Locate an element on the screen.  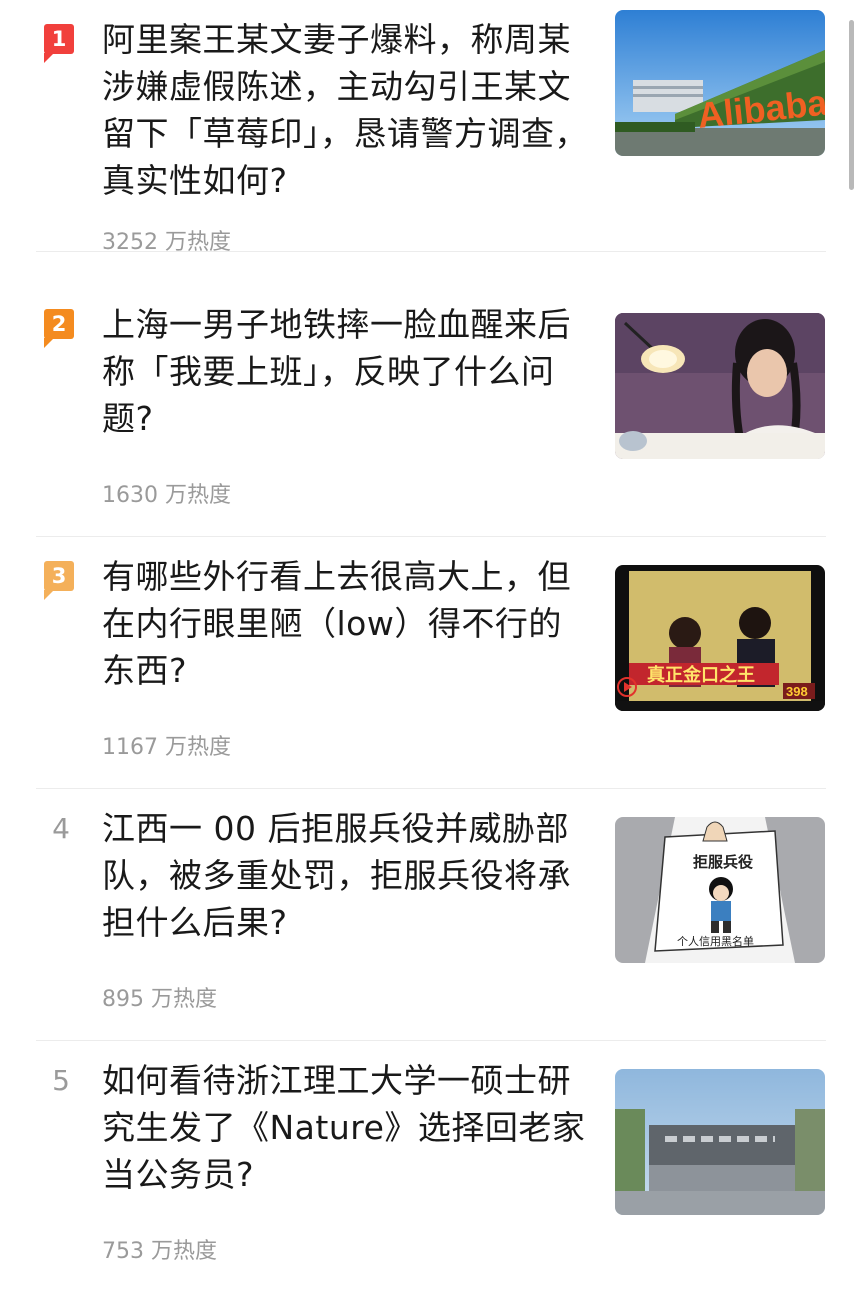
tv-show-video-image: 真正金口之王 398 is located at coordinates (720, 638).